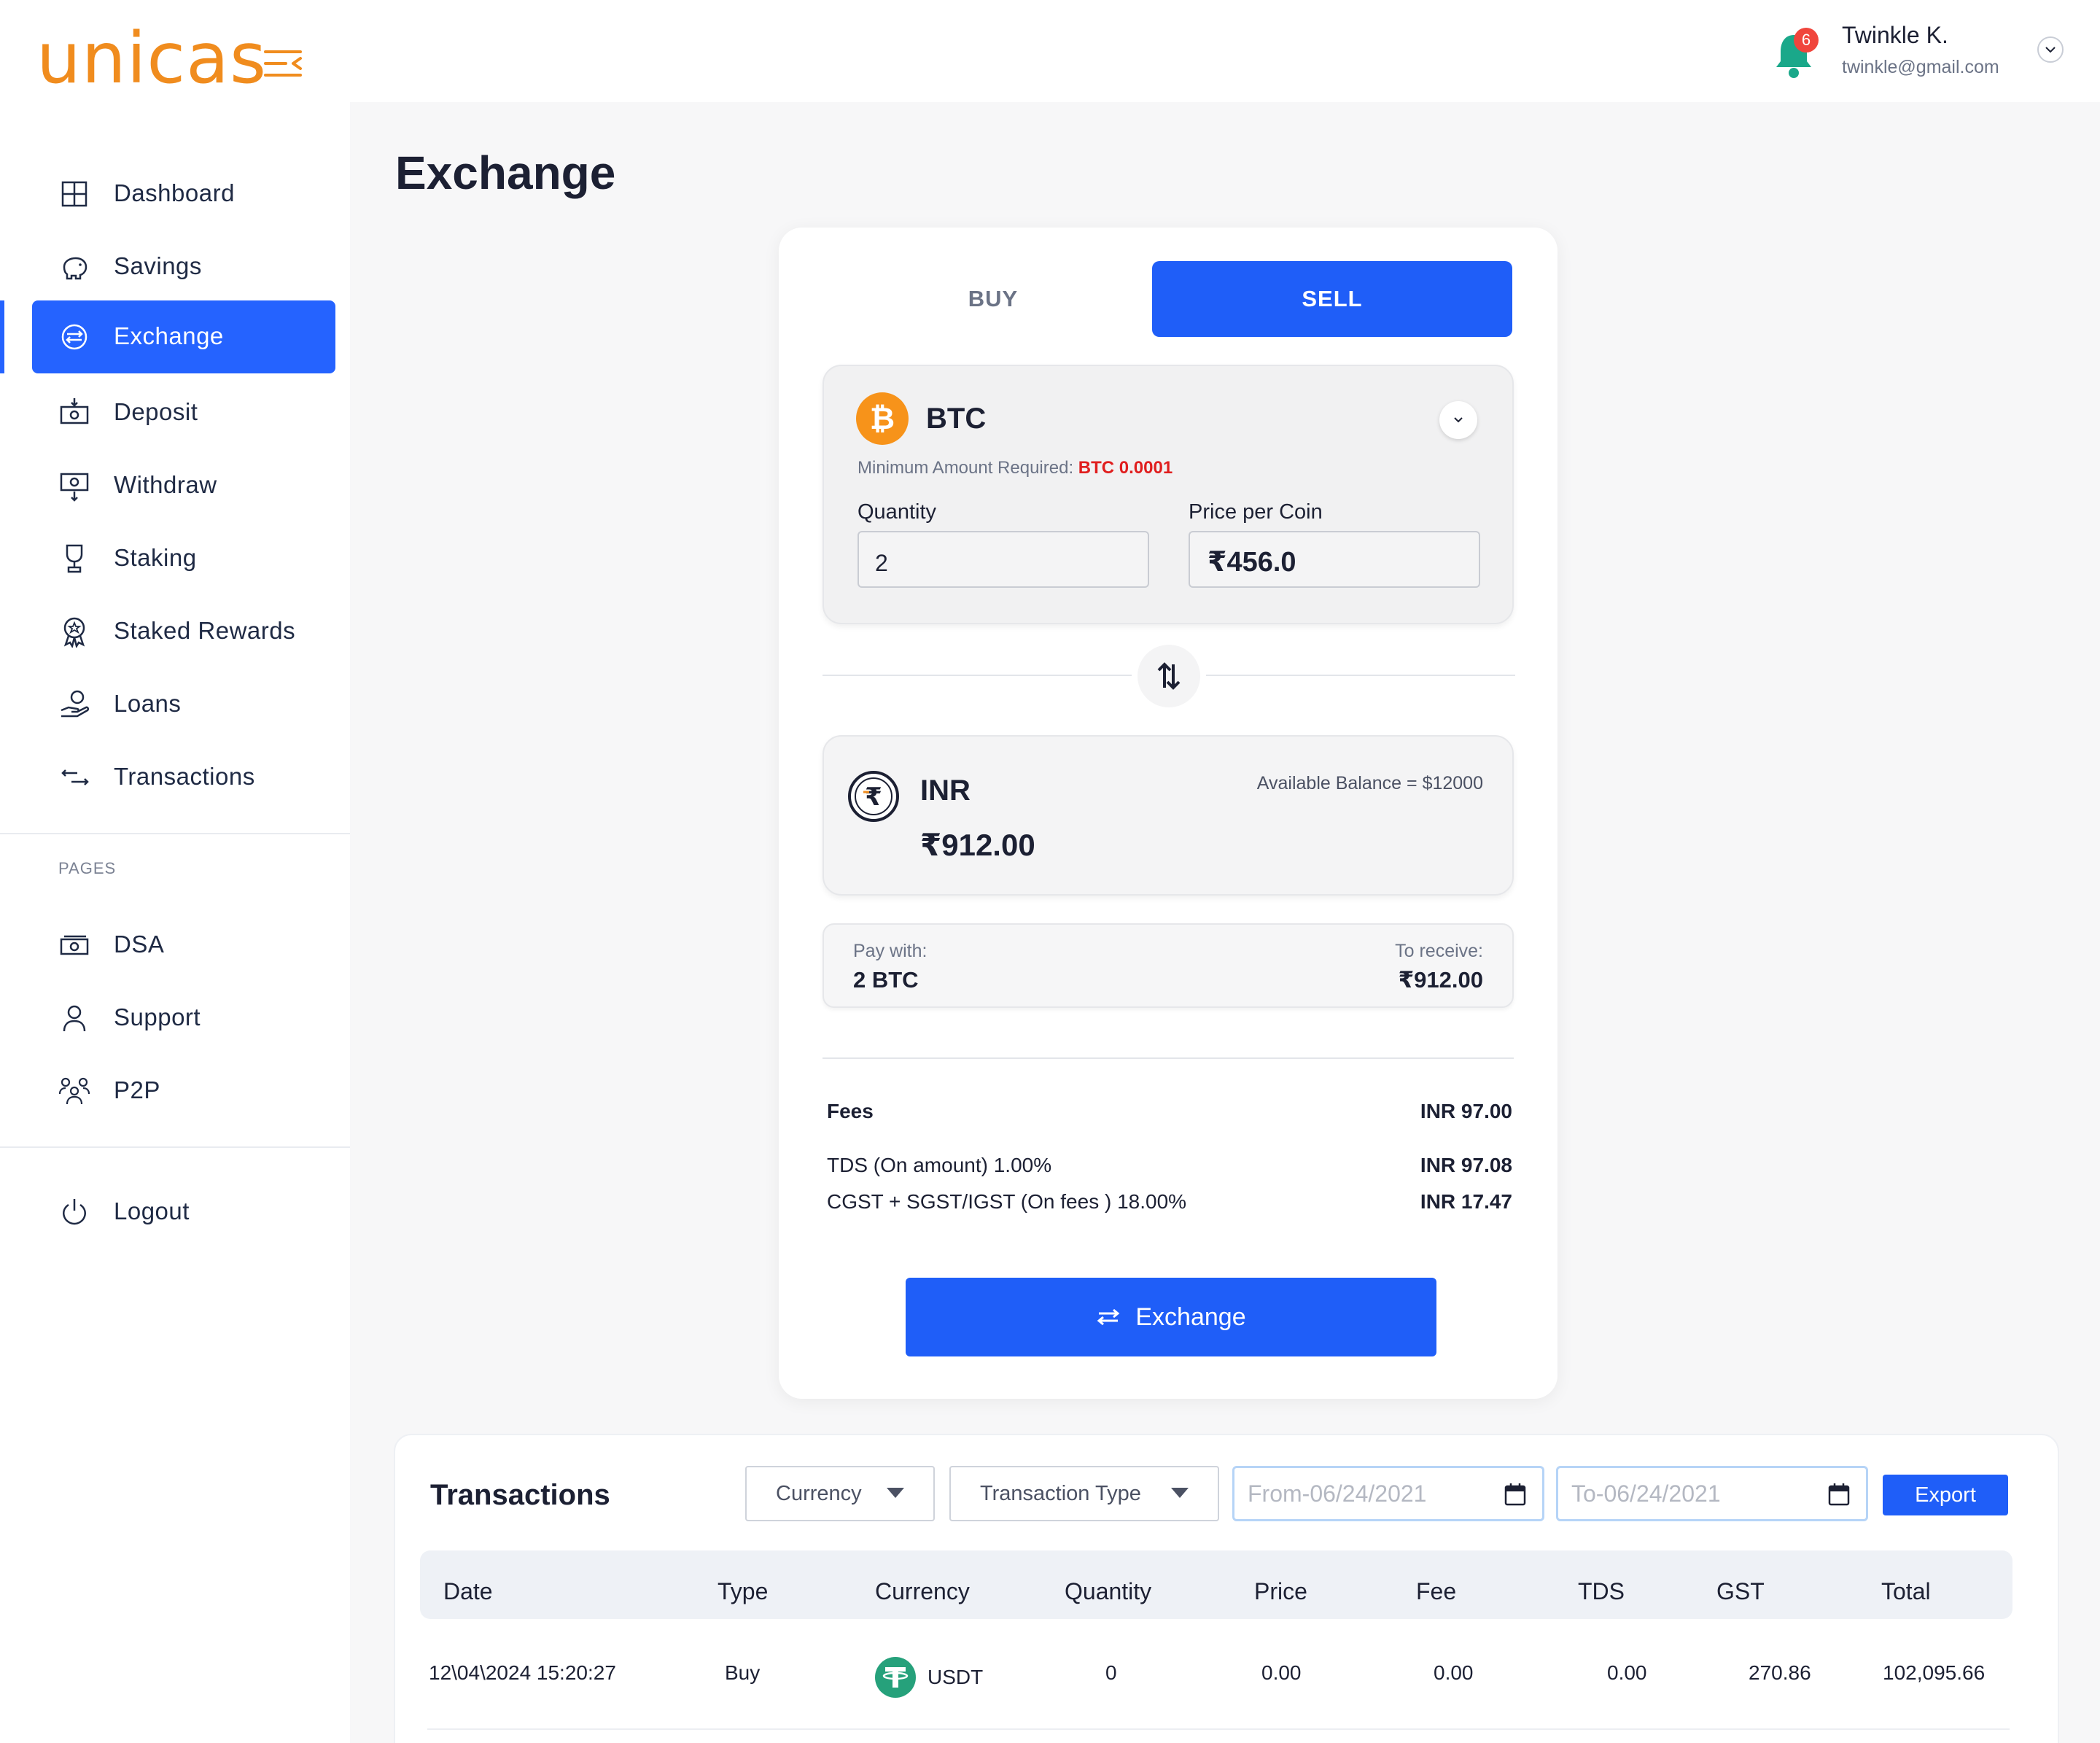  I want to click on minimum-amount-value: BTC 0.0001, so click(1125, 468).